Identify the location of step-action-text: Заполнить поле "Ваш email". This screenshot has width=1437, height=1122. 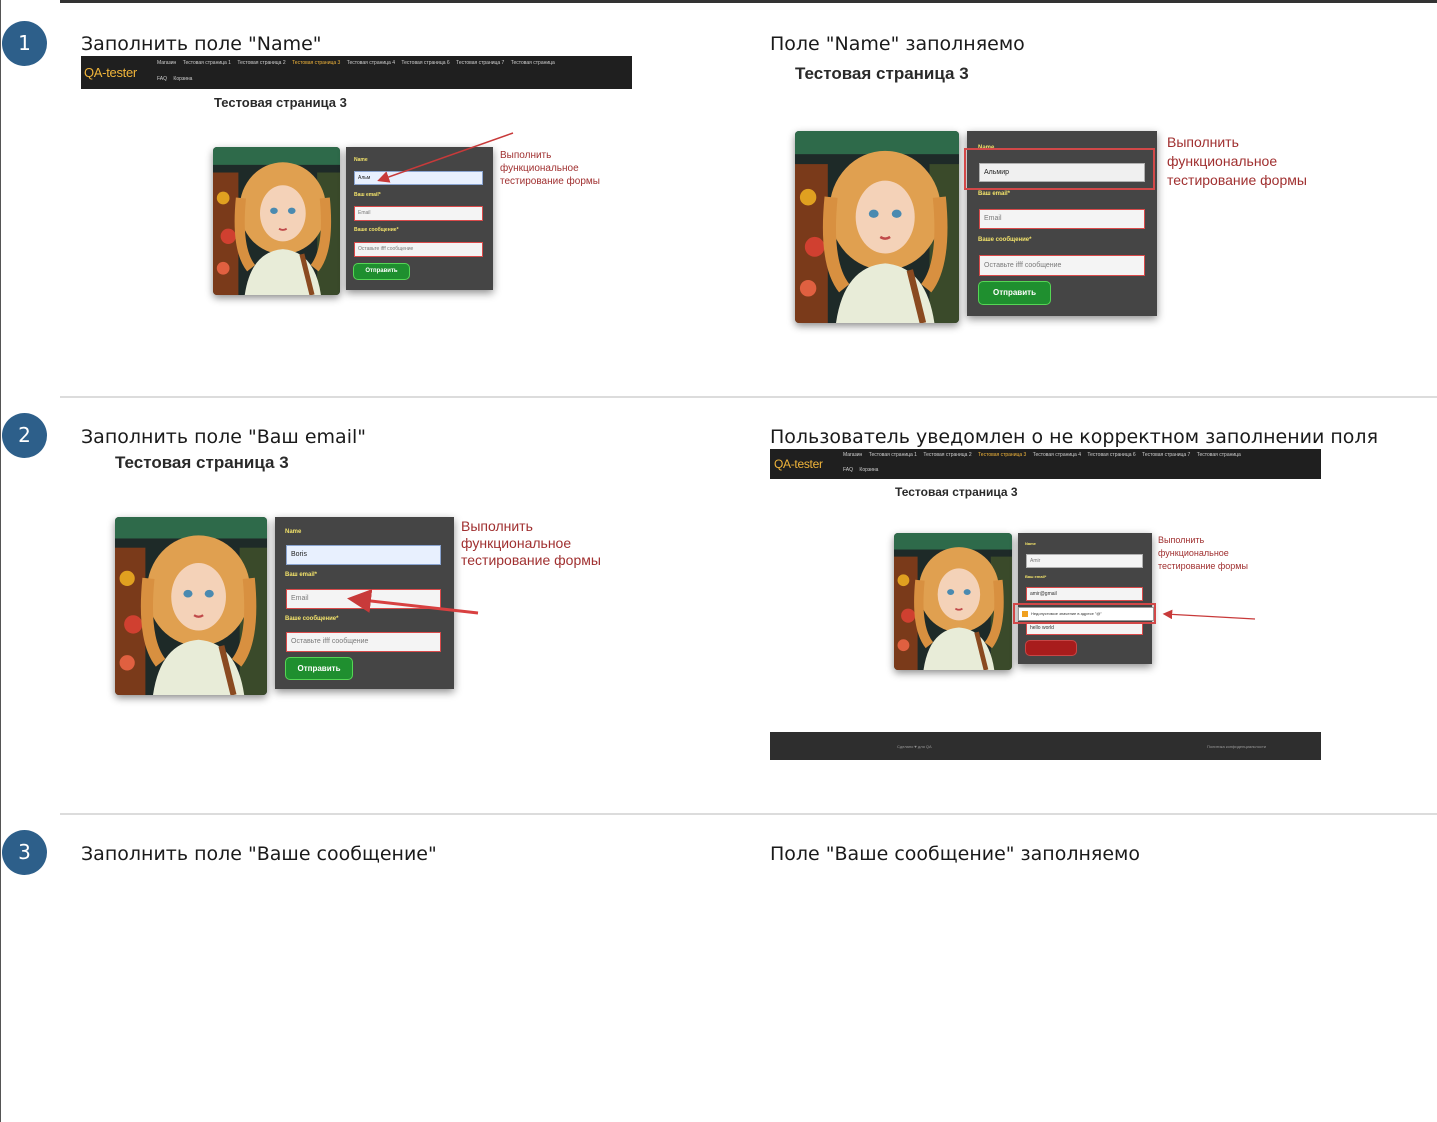
(223, 437).